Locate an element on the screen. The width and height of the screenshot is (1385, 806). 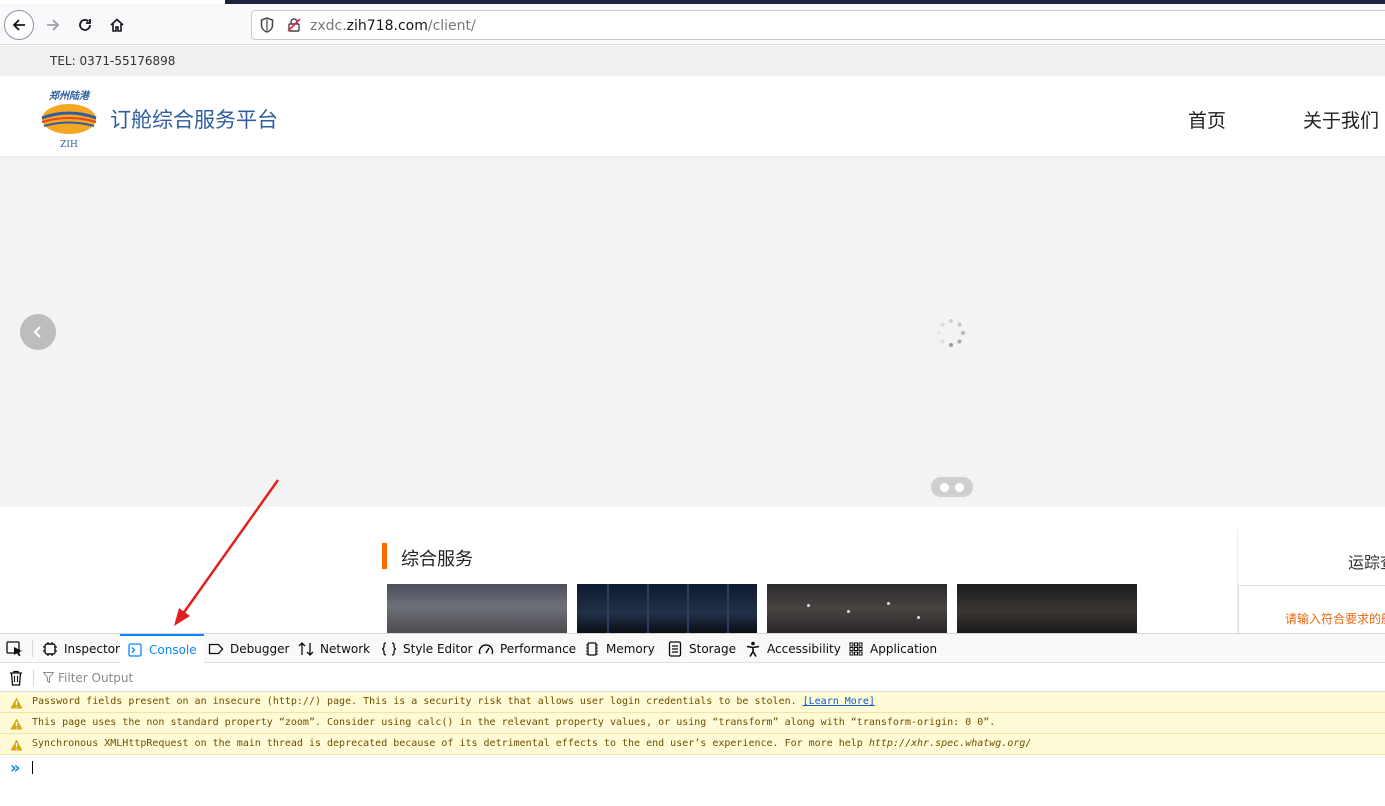
tab-memory: Memory is located at coordinates (619, 648).